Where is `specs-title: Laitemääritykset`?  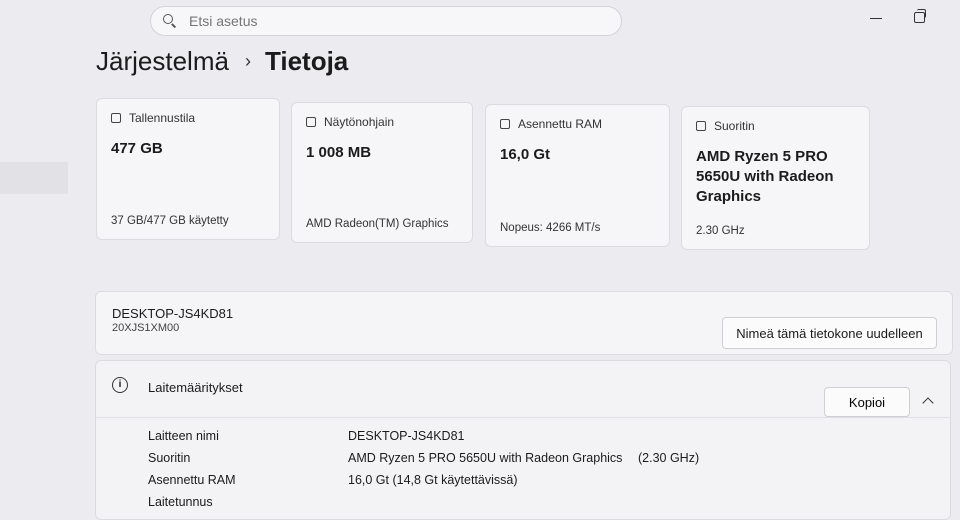
specs-title: Laitemääritykset is located at coordinates (195, 387).